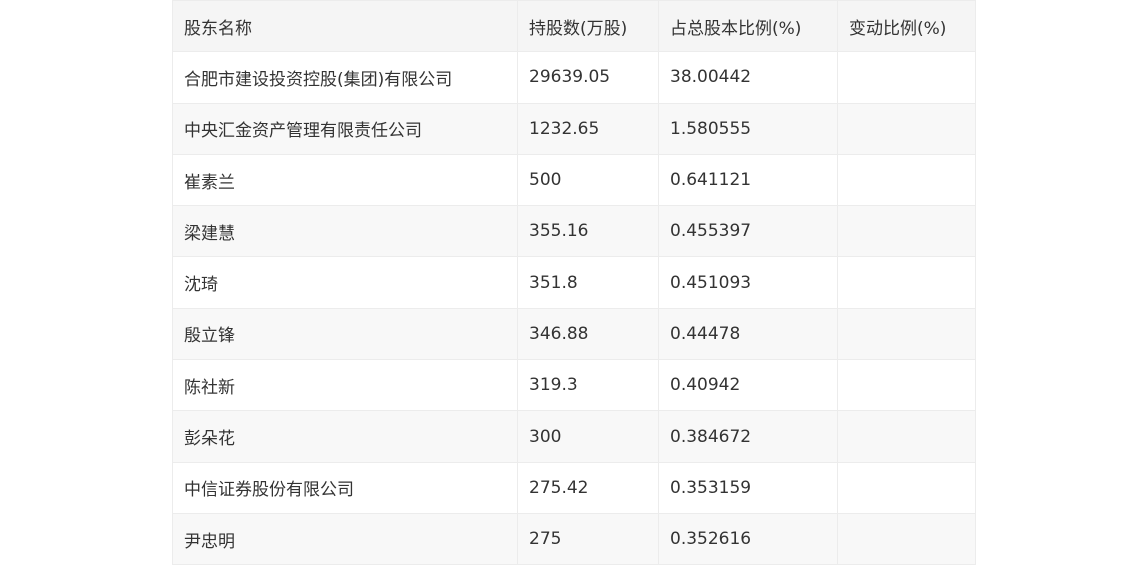  I want to click on cell-share-ratio: 0.352616, so click(748, 539).